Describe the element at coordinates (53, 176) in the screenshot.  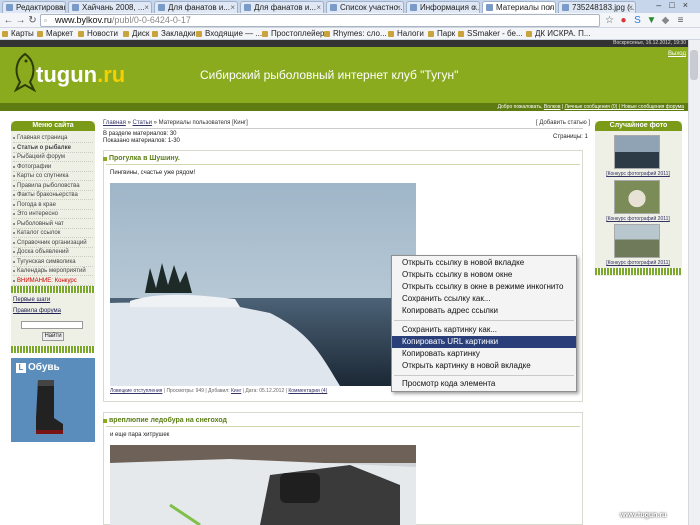
I see `sidebar-menu-item: Карты со спутника` at that location.